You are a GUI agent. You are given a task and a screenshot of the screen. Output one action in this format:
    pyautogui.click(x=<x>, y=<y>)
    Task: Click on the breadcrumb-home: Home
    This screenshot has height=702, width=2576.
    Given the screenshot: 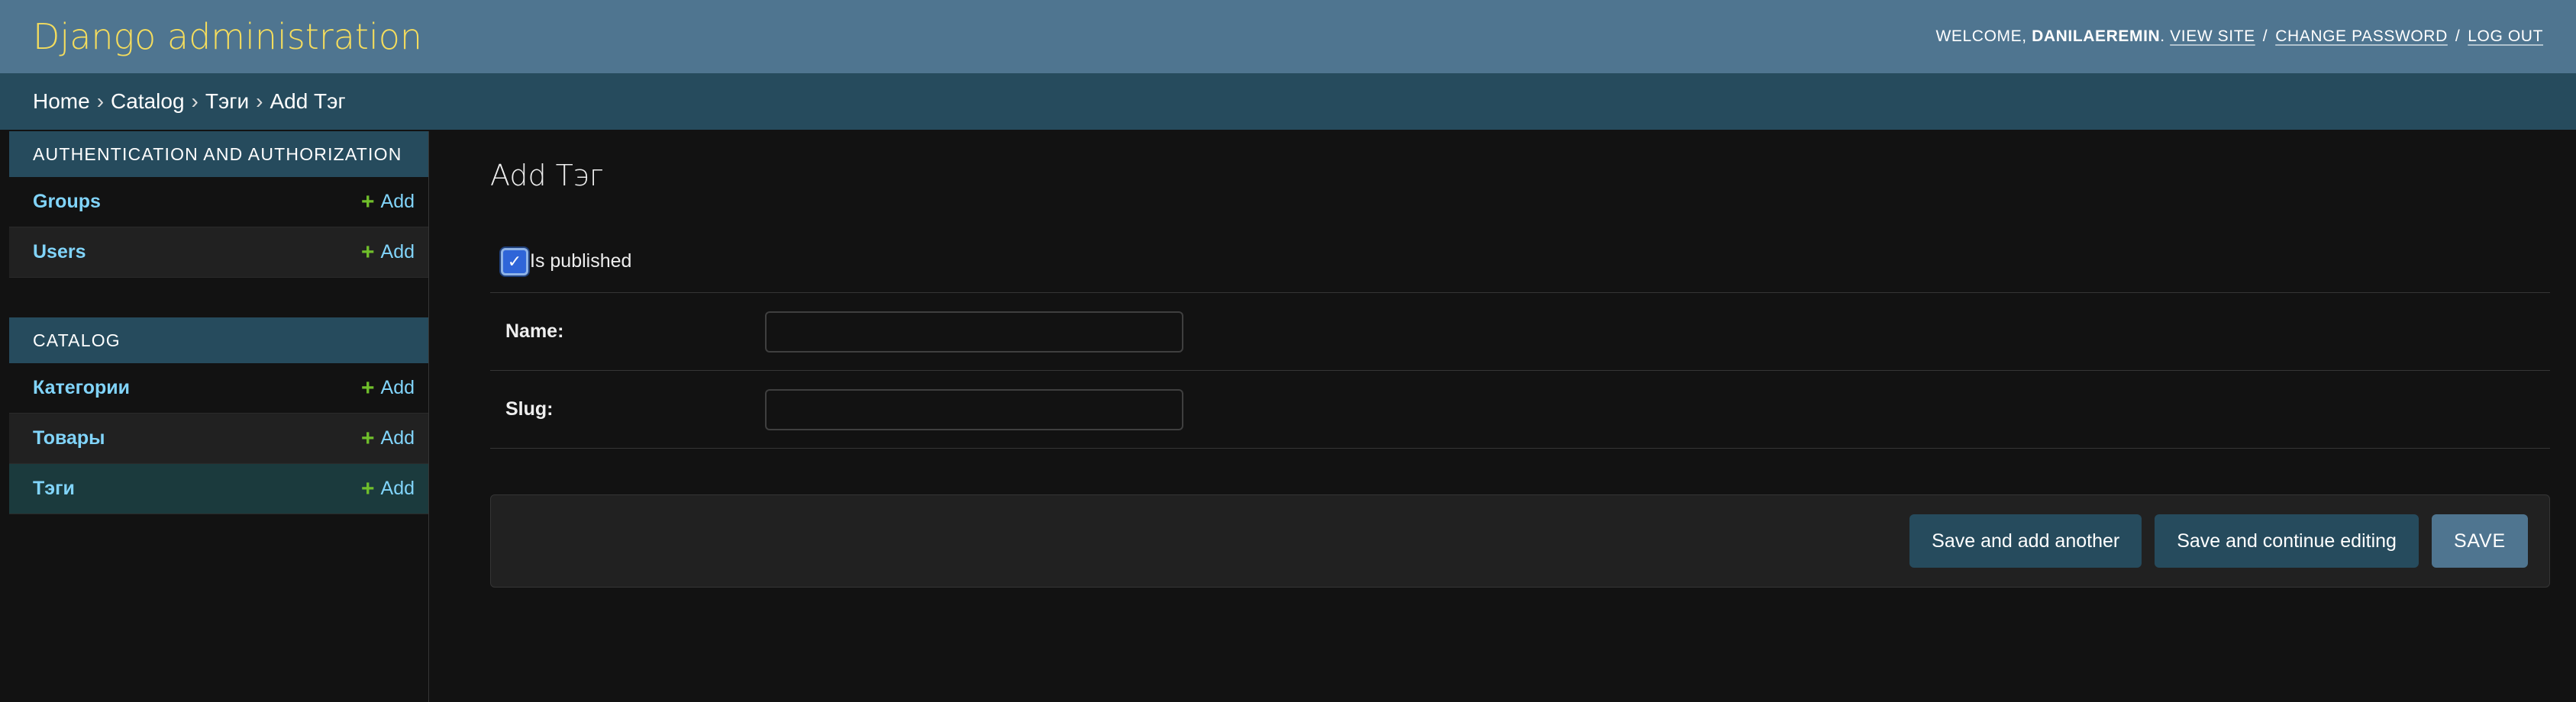 What is the action you would take?
    pyautogui.click(x=61, y=101)
    